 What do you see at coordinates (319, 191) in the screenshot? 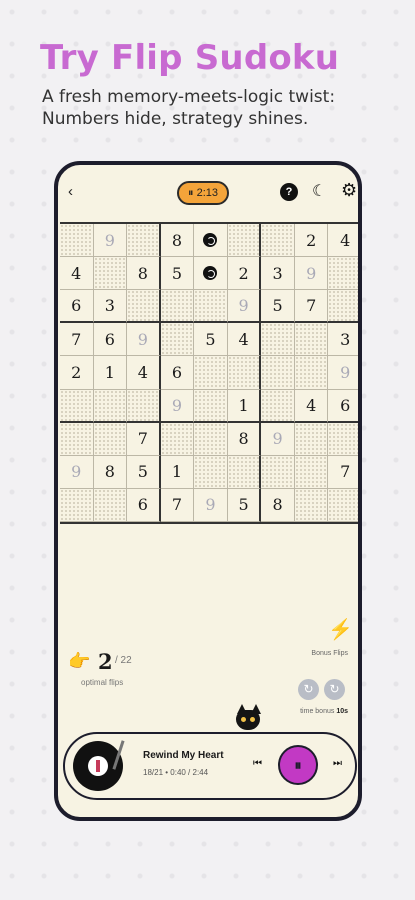
I see `moon-icon: ☾` at bounding box center [319, 191].